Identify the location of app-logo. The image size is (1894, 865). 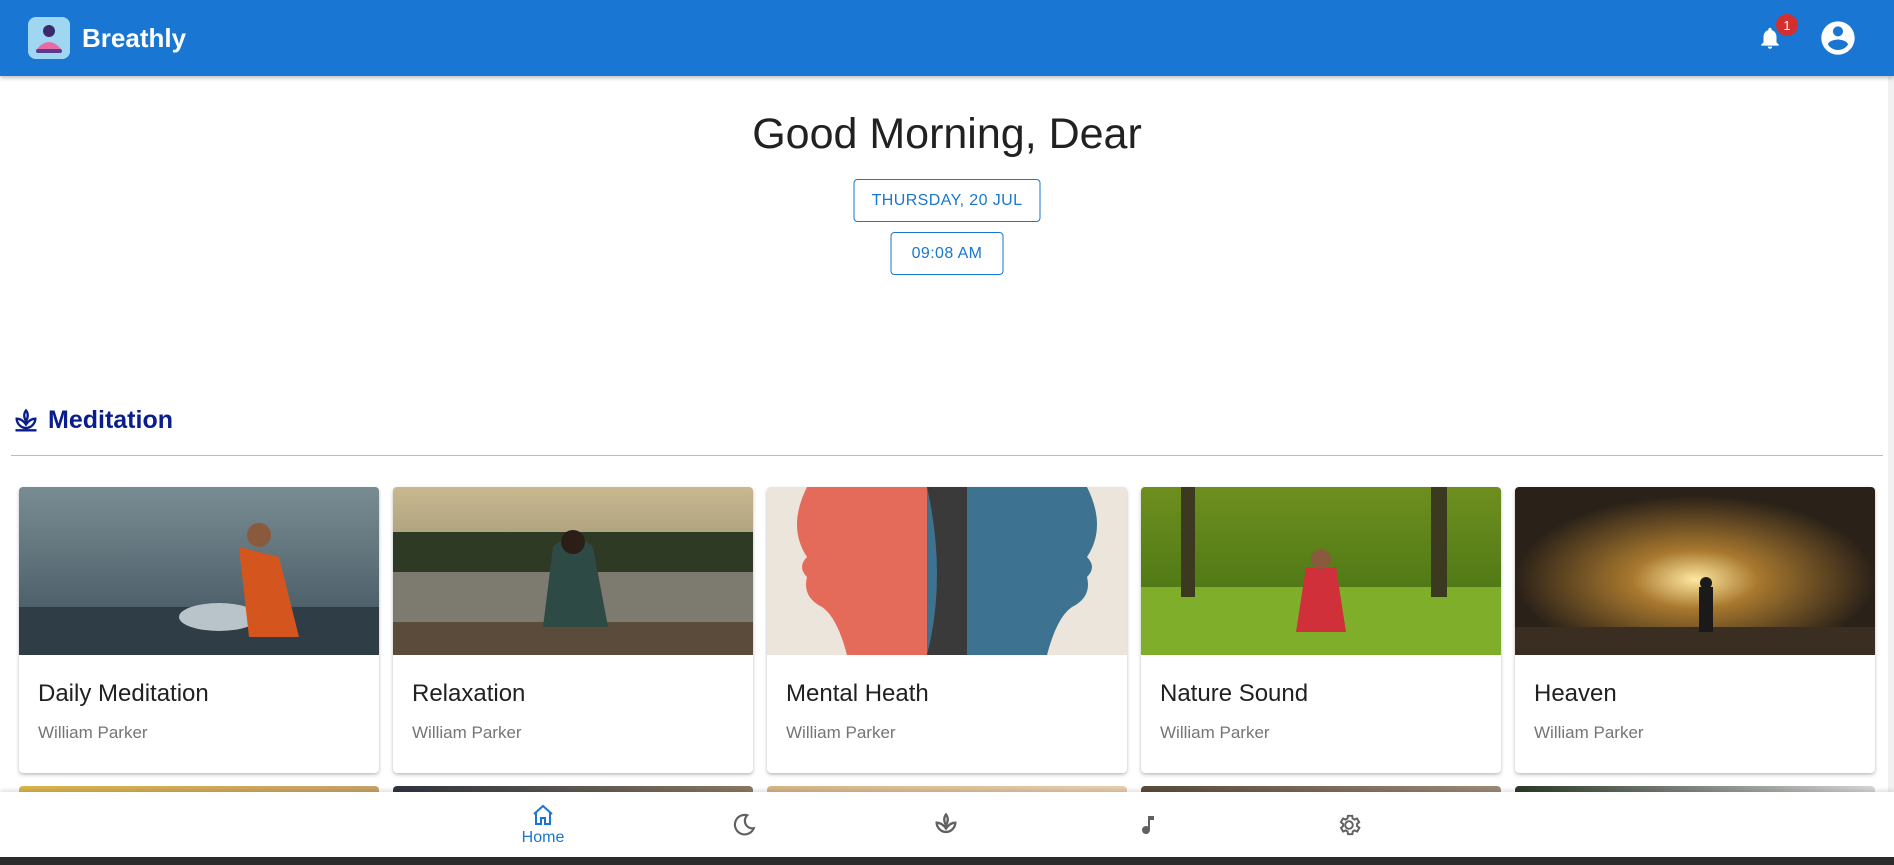
(49, 38).